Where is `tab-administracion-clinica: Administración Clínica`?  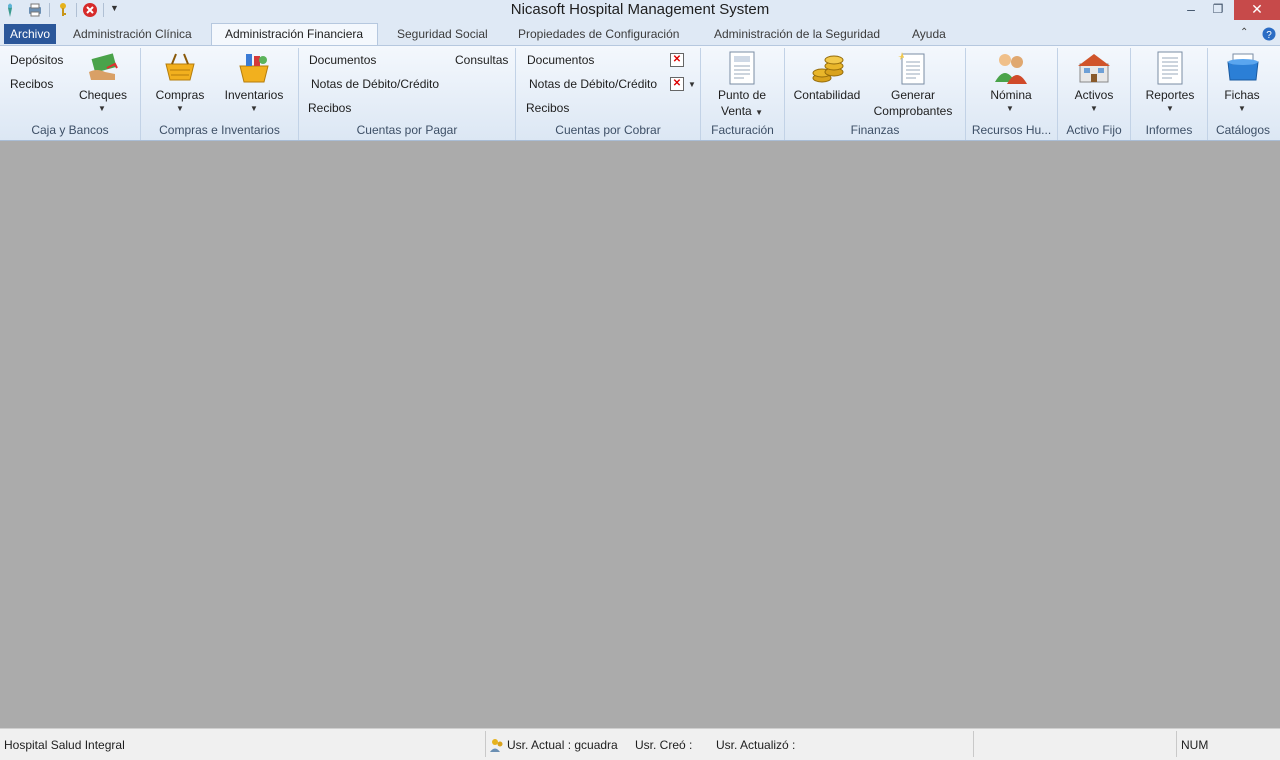
tab-administracion-clinica: Administración Clínica is located at coordinates (132, 34).